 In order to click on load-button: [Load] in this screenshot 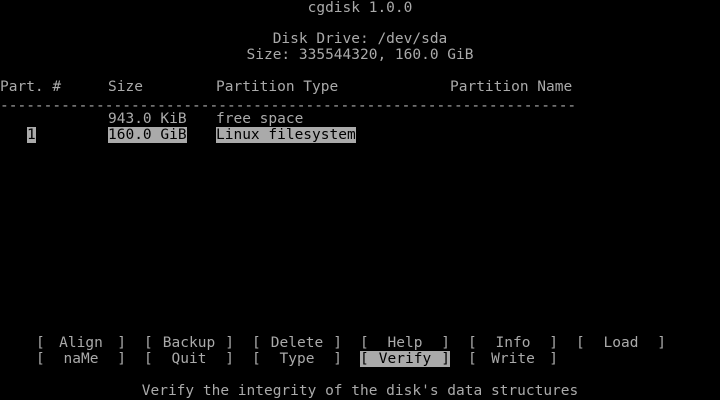, I will do `click(621, 343)`.